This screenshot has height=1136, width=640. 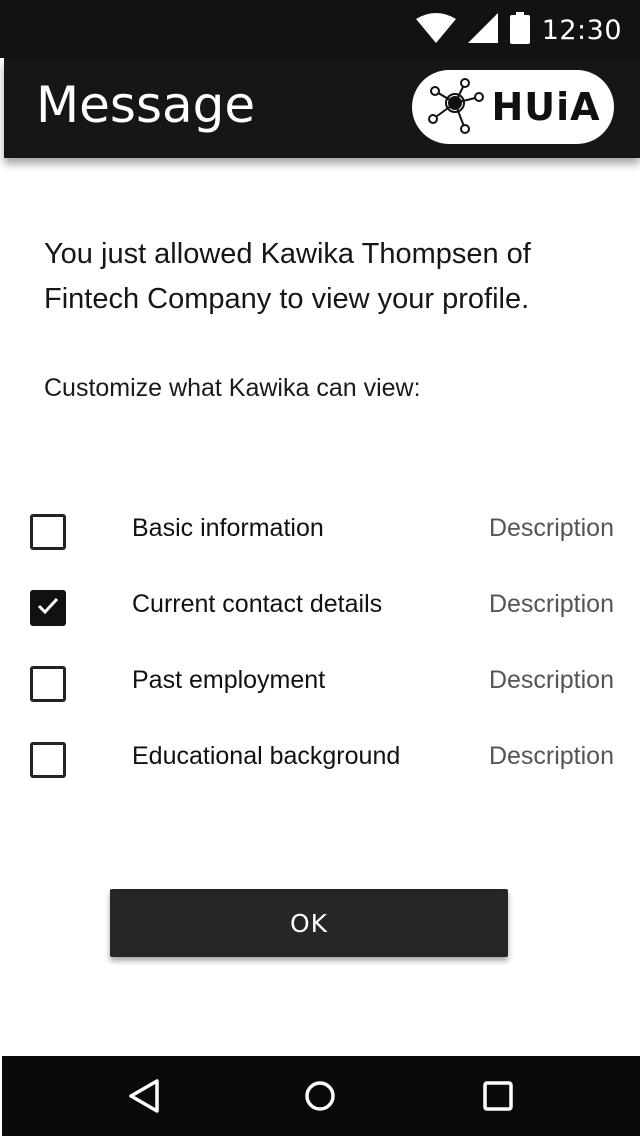 What do you see at coordinates (455, 107) in the screenshot?
I see `network-node-icon` at bounding box center [455, 107].